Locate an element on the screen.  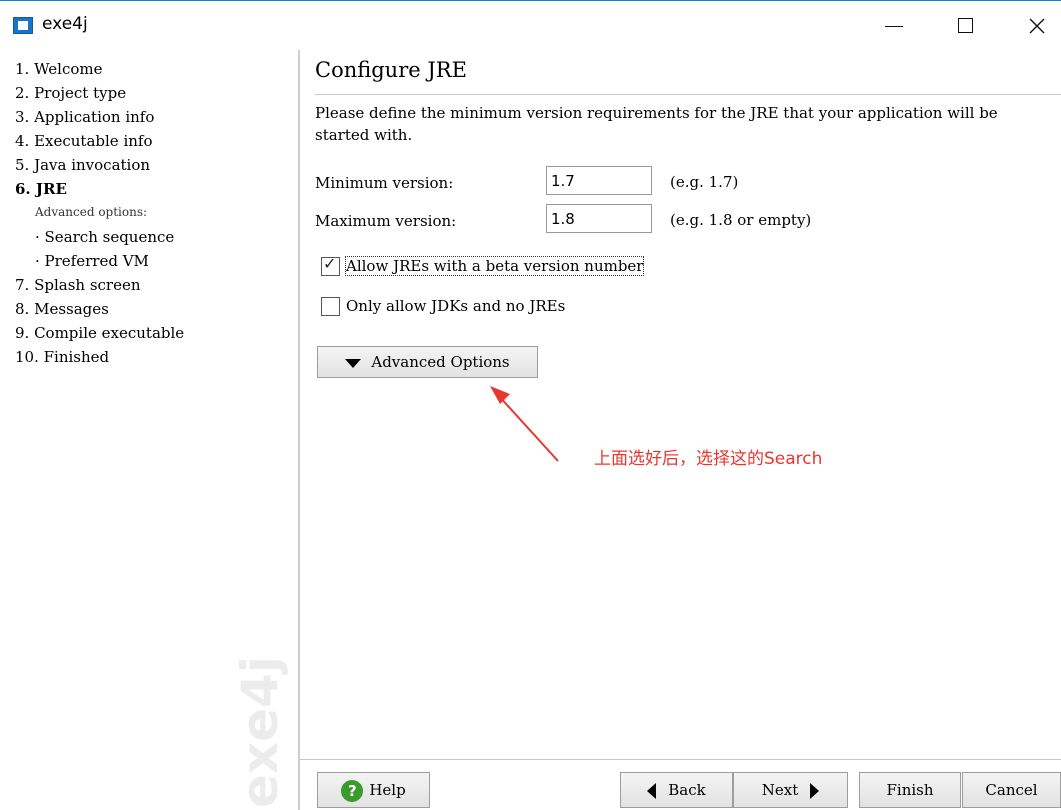
page-title: Configure JRE is located at coordinates (391, 70).